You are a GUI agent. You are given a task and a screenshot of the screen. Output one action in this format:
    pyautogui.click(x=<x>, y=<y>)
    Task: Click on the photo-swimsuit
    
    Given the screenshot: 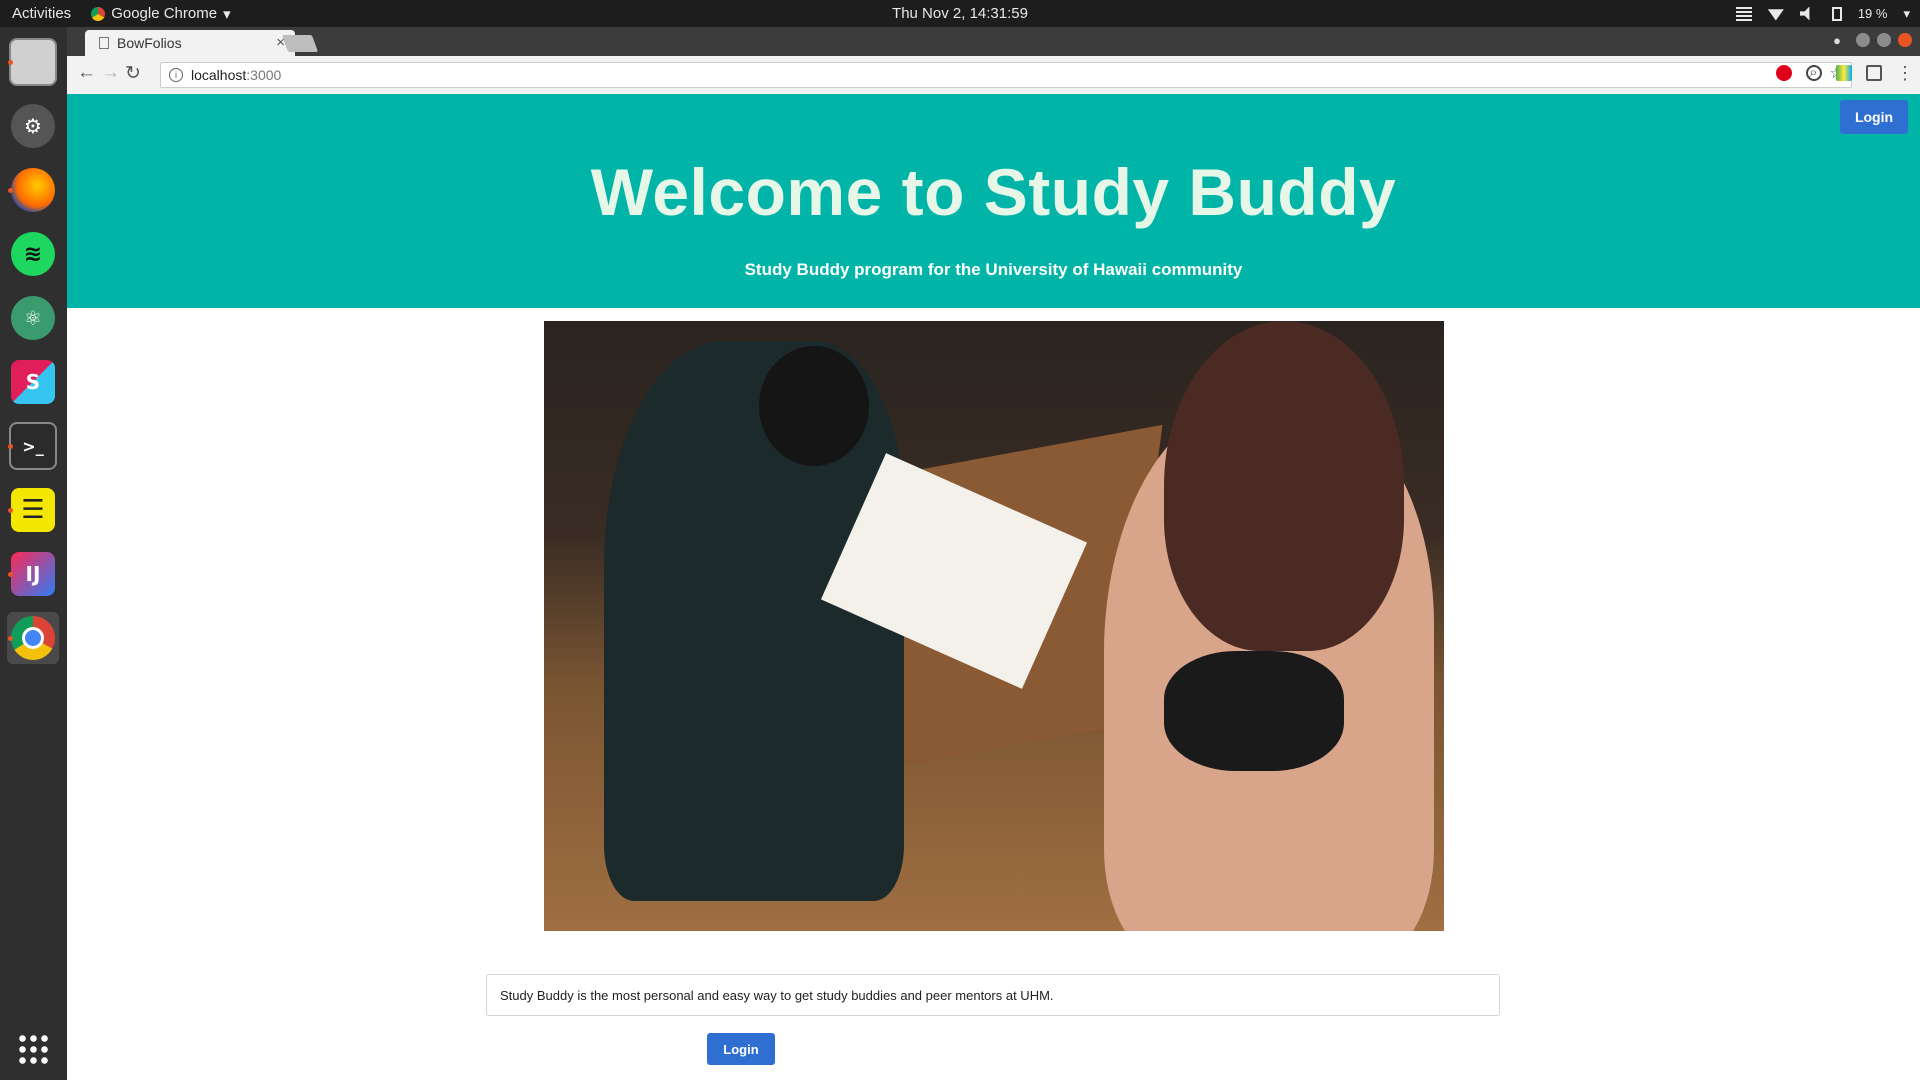 What is the action you would take?
    pyautogui.click(x=1254, y=711)
    